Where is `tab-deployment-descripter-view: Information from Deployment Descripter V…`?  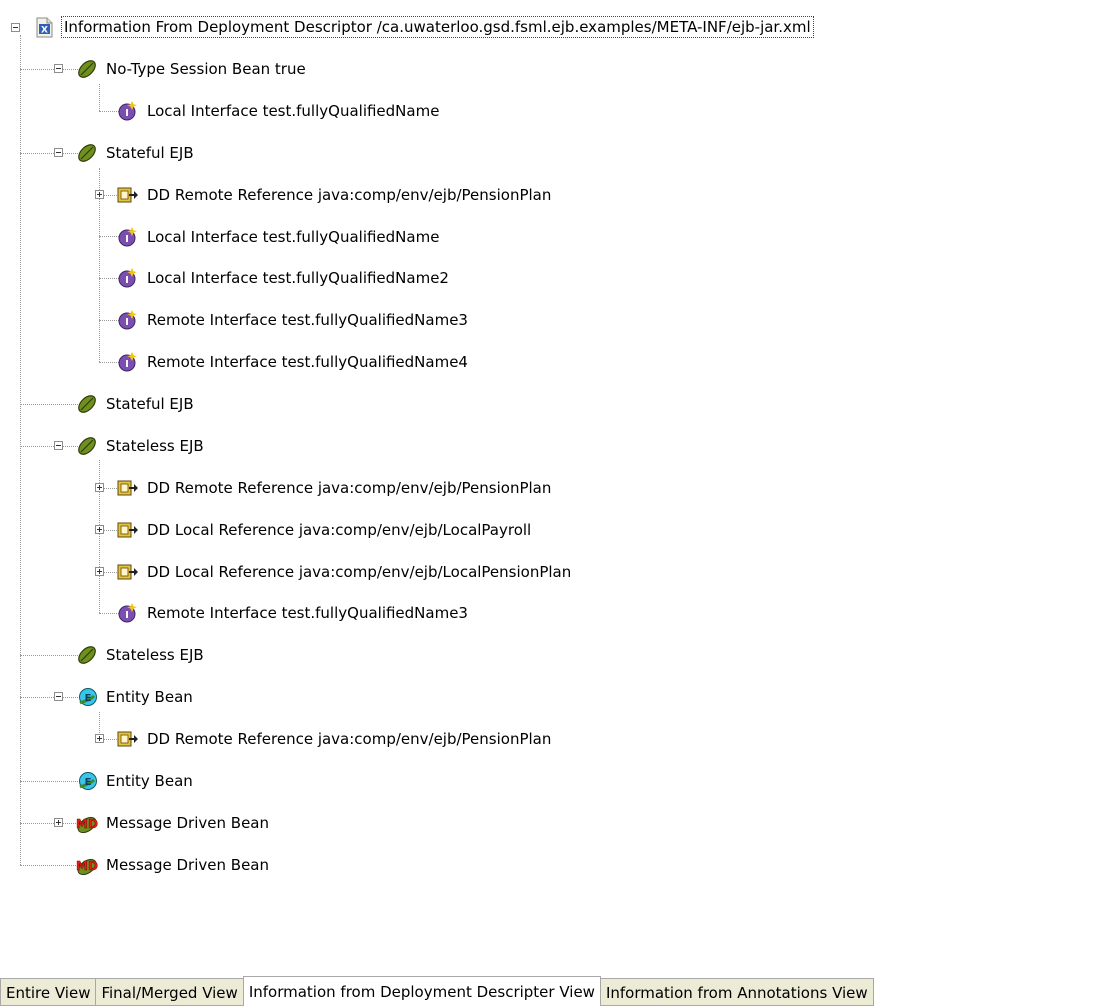
tab-deployment-descripter-view: Information from Deployment Descripter V… is located at coordinates (421, 991).